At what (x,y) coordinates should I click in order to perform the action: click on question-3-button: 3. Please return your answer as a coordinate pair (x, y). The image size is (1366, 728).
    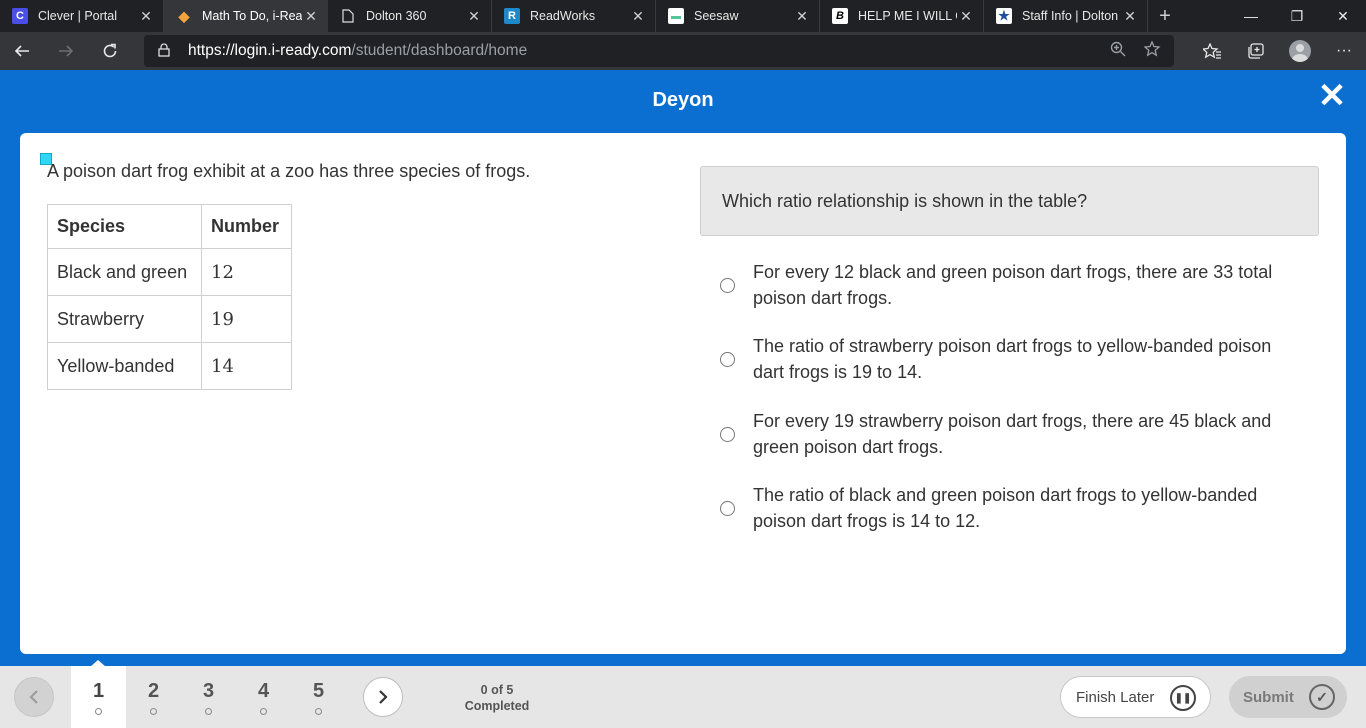
    Looking at the image, I should click on (208, 697).